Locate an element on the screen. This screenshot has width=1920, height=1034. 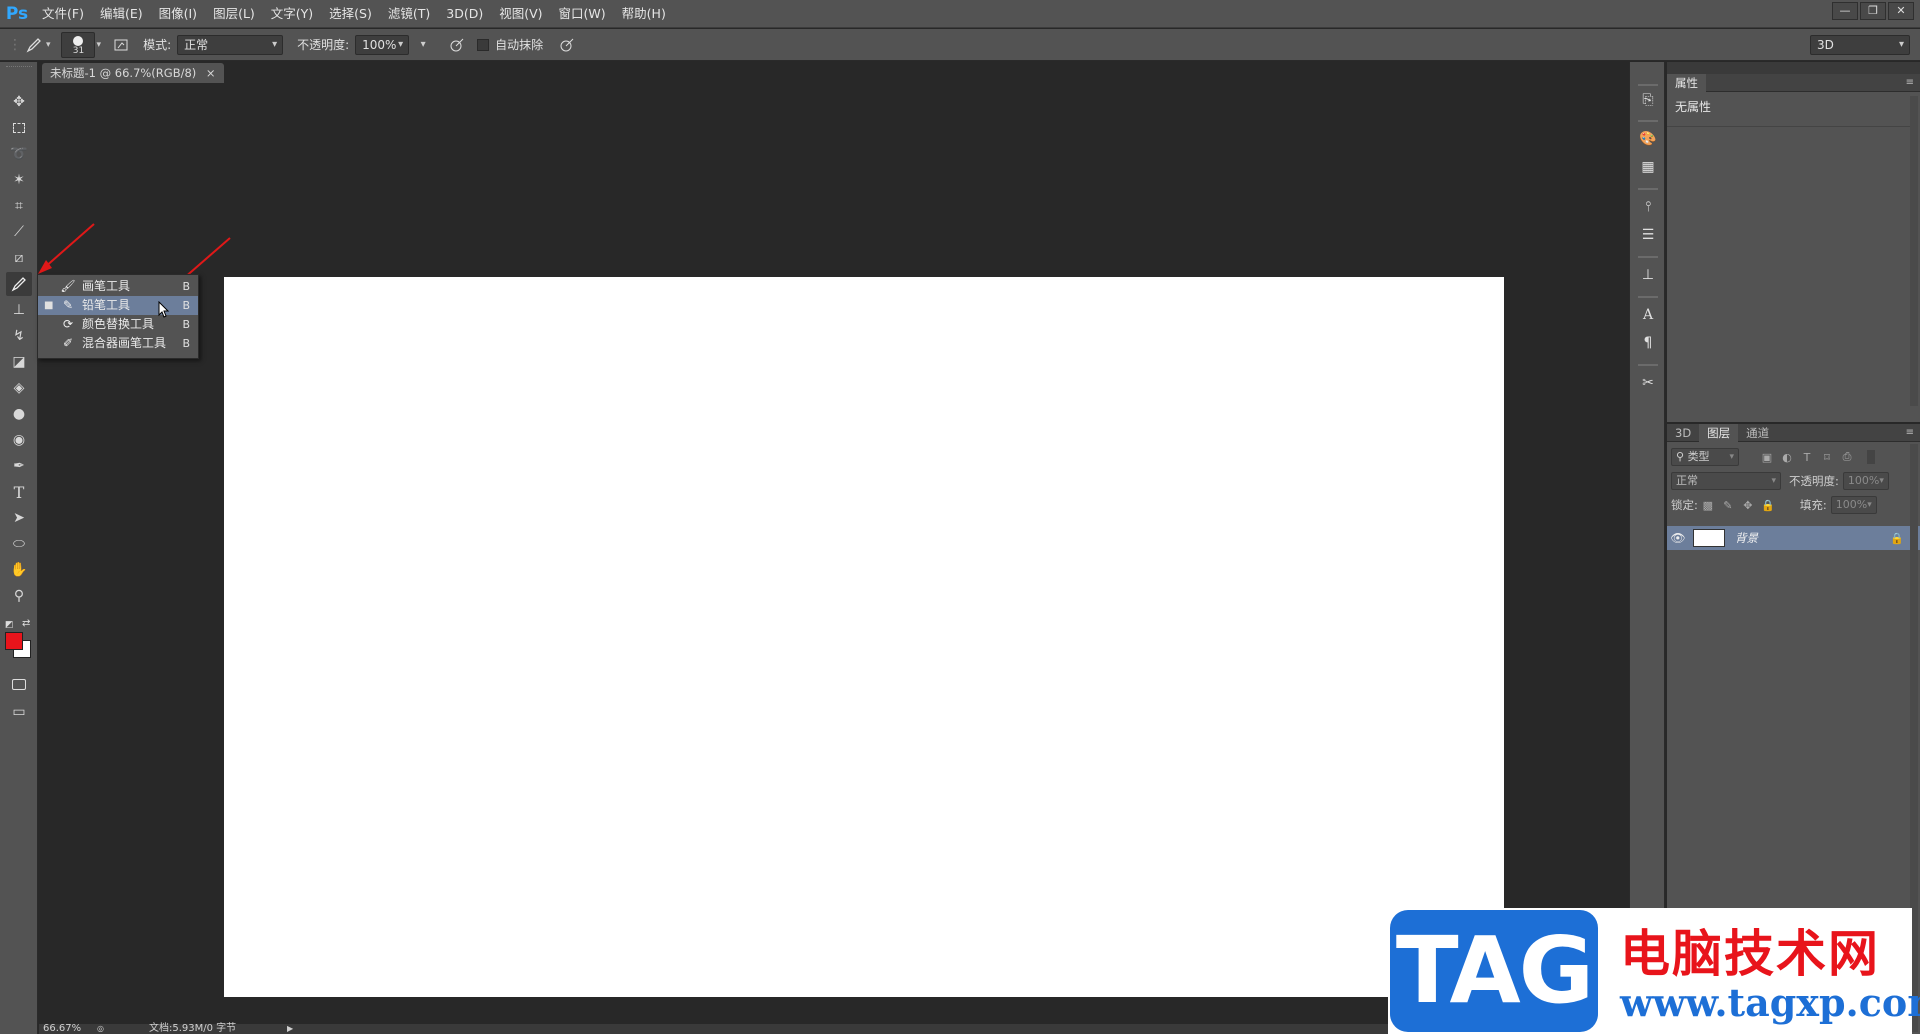
paint-bucket-tool: ◈ is located at coordinates (19, 388).